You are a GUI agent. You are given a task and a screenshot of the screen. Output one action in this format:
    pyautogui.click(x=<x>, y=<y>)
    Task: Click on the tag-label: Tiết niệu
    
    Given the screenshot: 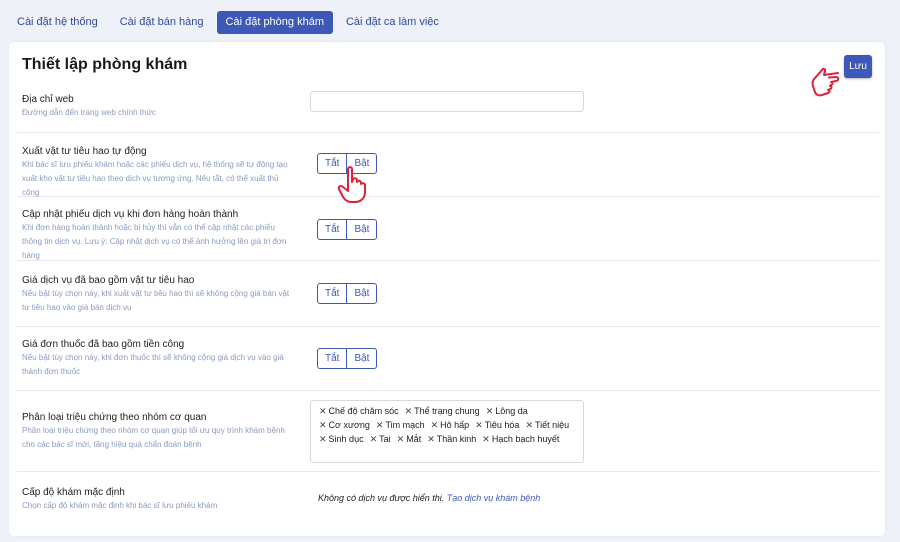 What is the action you would take?
    pyautogui.click(x=552, y=425)
    